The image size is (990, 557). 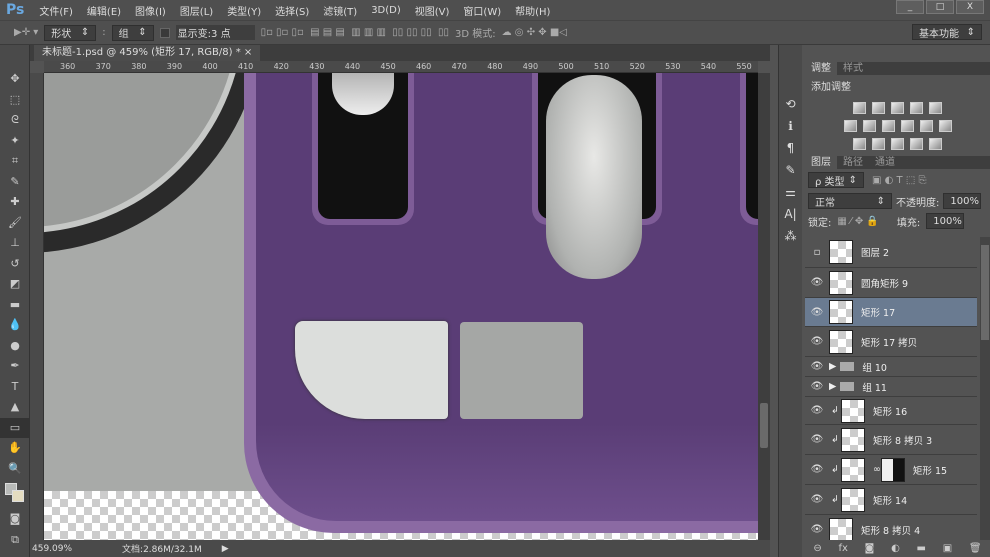 I want to click on layer-row: 👁 圆角矩形 9, so click(x=891, y=283).